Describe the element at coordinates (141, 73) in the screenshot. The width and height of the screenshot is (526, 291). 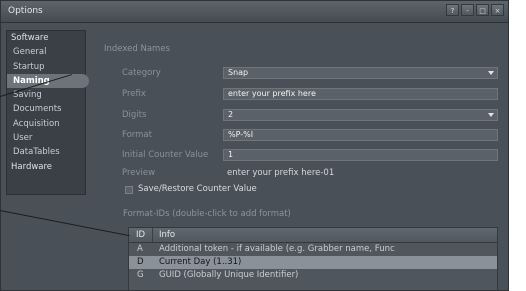
I see `category-label: Category` at that location.